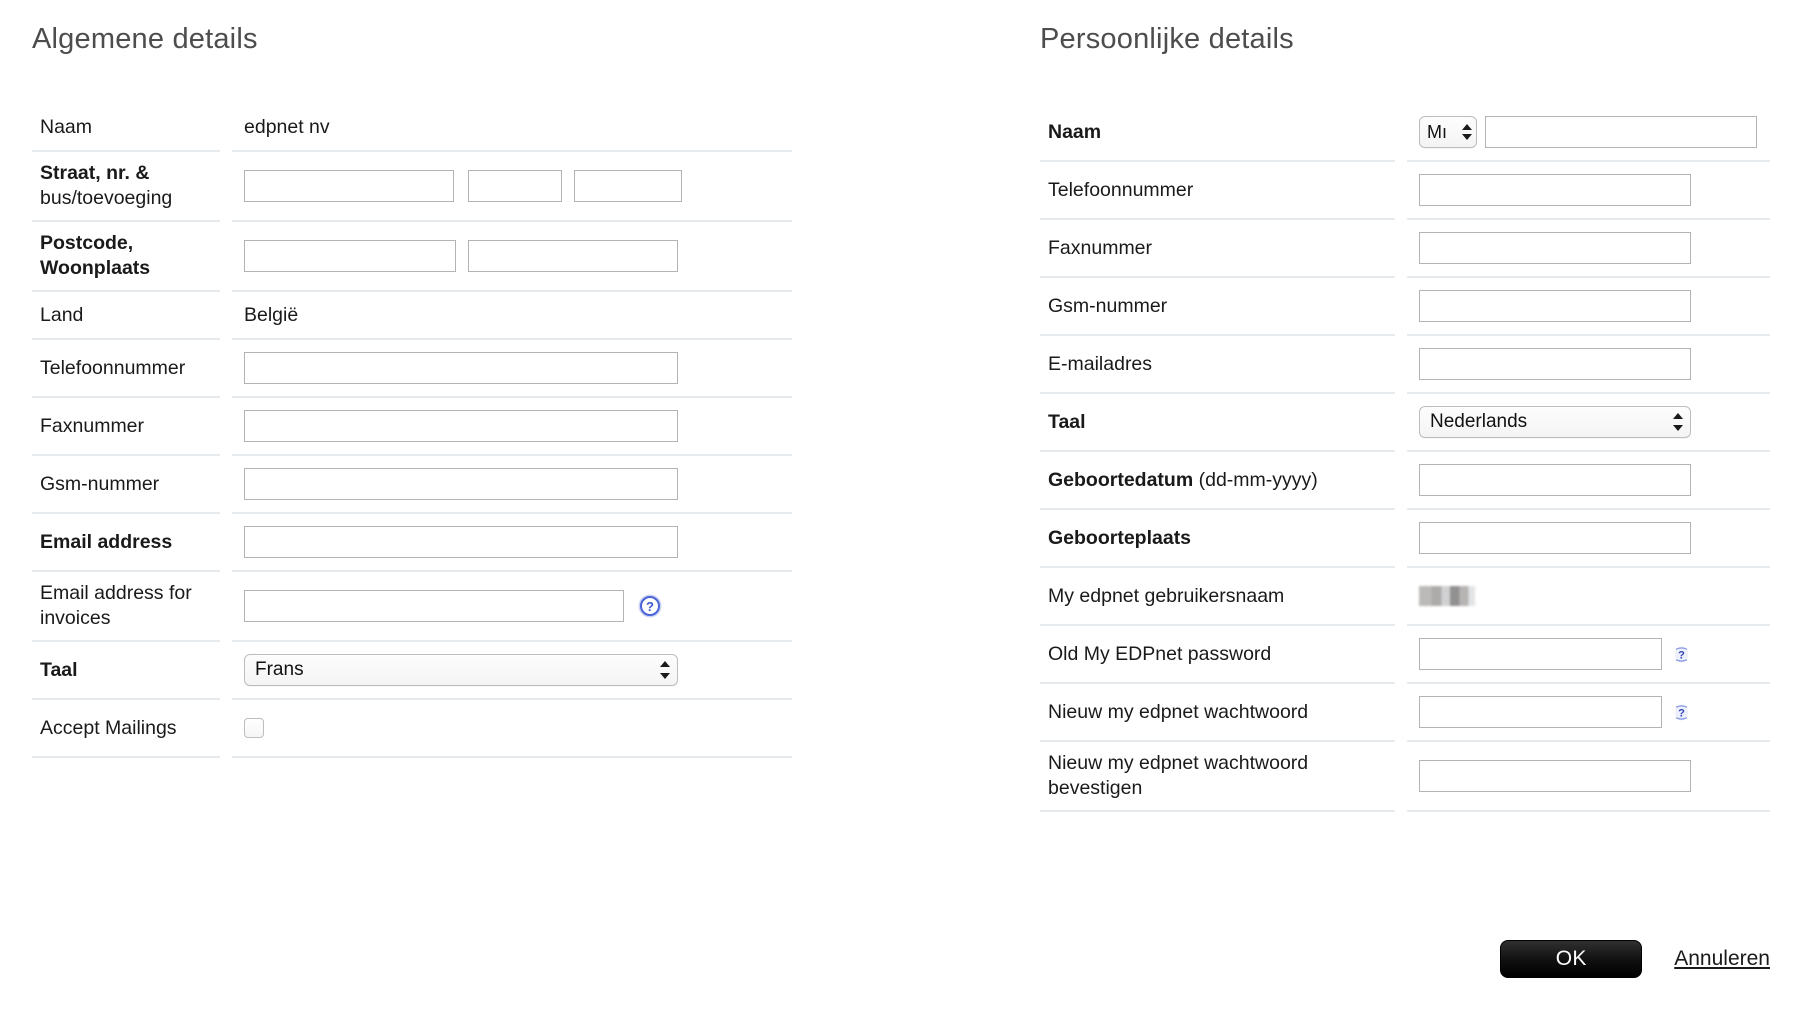 The image size is (1804, 1012). What do you see at coordinates (1448, 132) in the screenshot?
I see `personal-title-select: Mı` at bounding box center [1448, 132].